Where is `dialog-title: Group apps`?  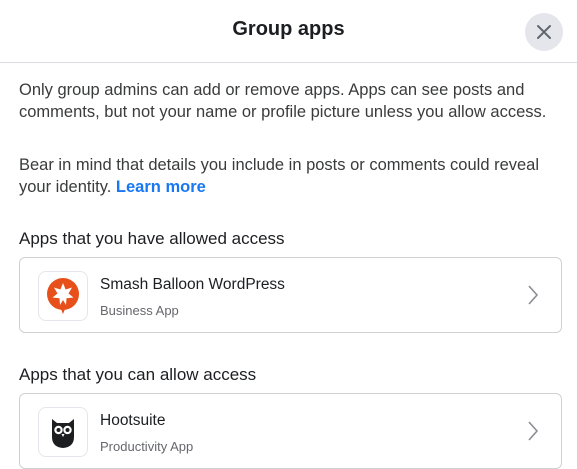 dialog-title: Group apps is located at coordinates (288, 29).